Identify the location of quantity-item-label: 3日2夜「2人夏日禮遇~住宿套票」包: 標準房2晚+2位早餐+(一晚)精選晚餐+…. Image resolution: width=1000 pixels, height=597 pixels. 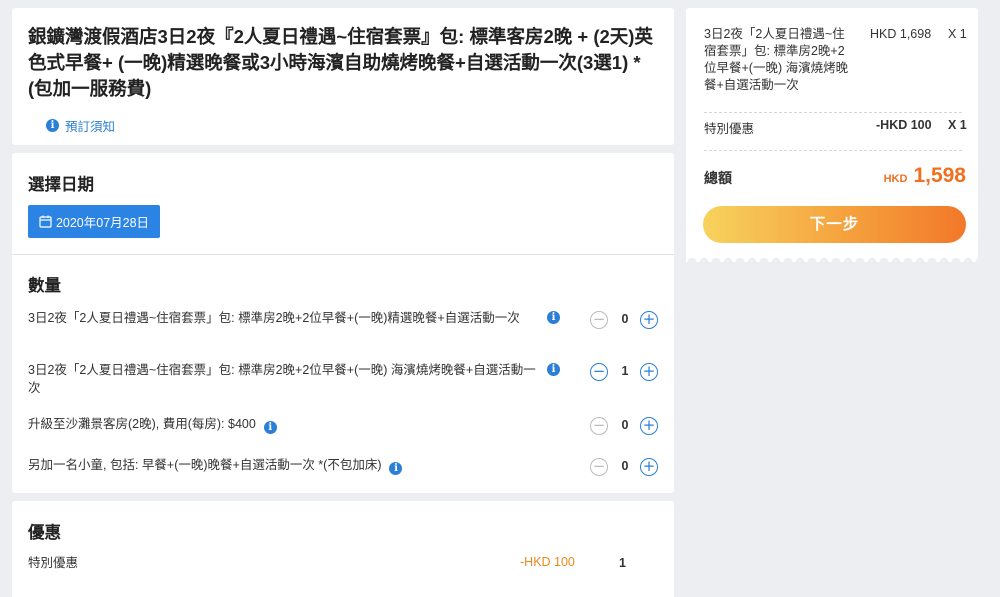
(274, 318).